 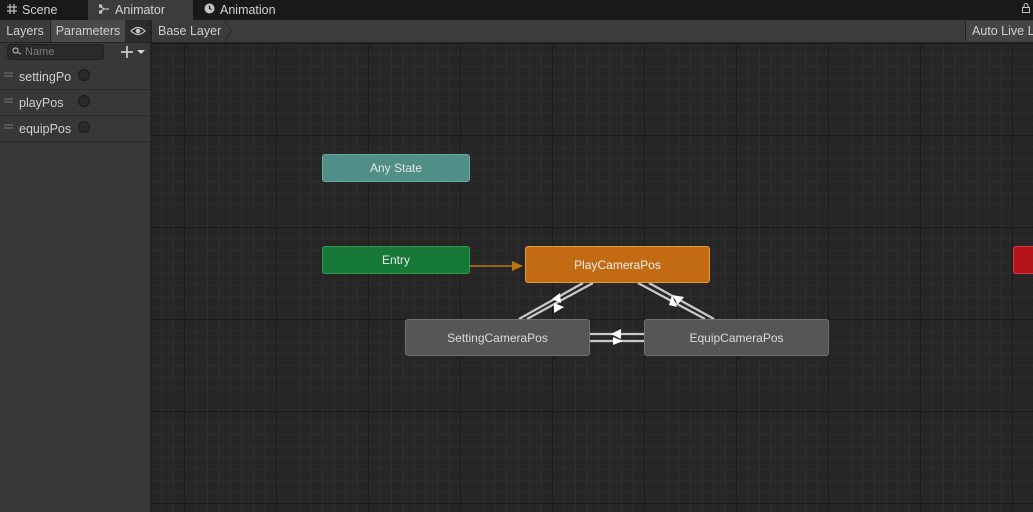 What do you see at coordinates (209, 10) in the screenshot?
I see `clock-icon` at bounding box center [209, 10].